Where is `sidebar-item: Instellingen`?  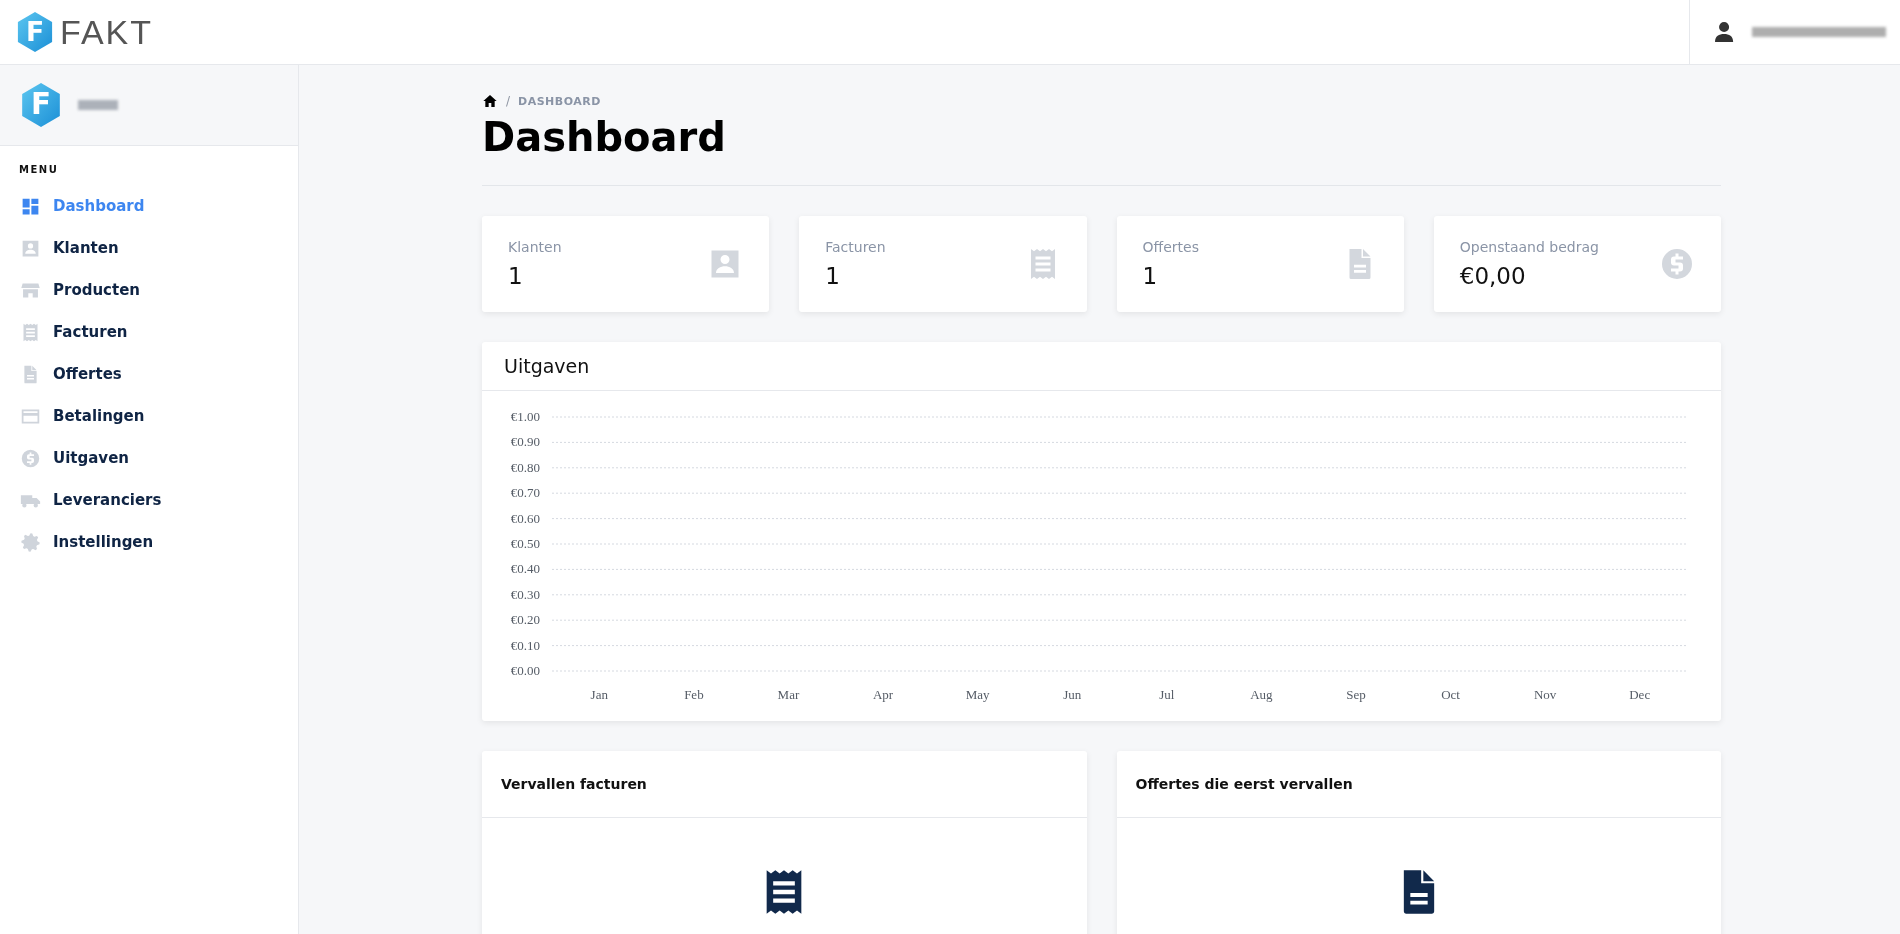 sidebar-item: Instellingen is located at coordinates (149, 542).